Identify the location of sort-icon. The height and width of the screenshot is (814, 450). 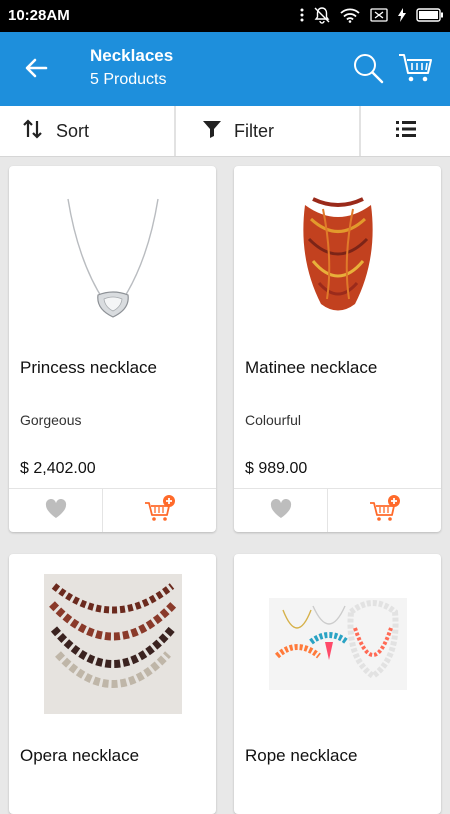
(33, 131).